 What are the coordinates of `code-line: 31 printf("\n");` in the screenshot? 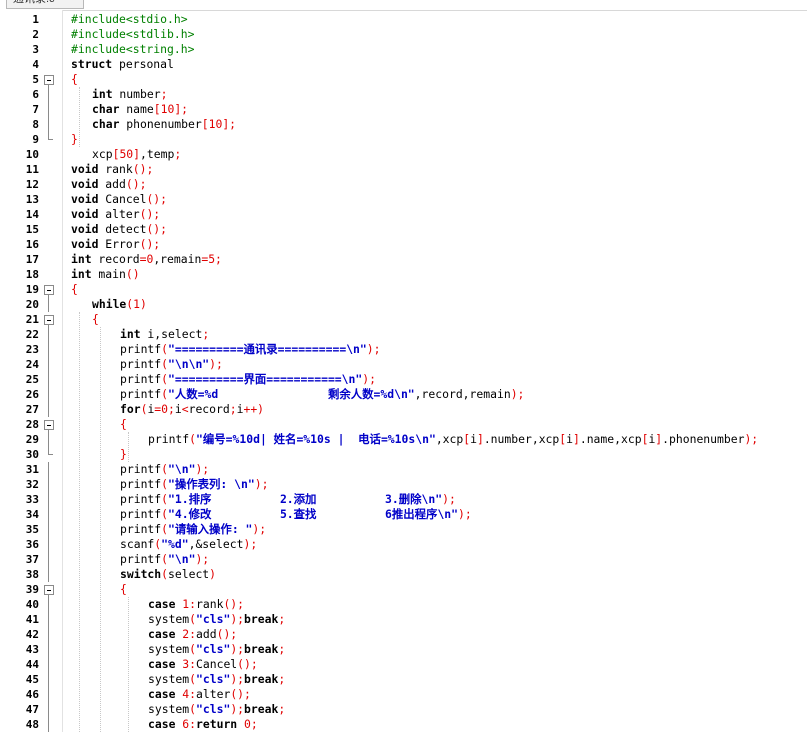 It's located at (403, 469).